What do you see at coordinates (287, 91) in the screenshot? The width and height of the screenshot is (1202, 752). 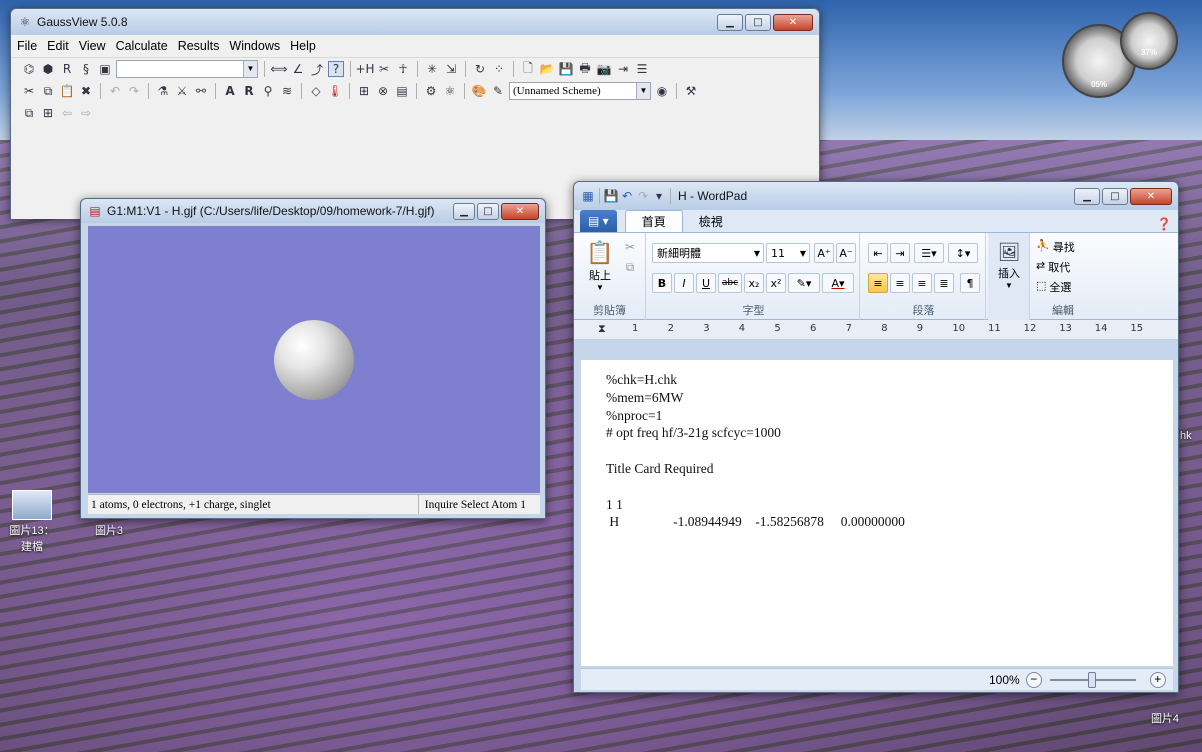 I see `display-format-icon: ≋` at bounding box center [287, 91].